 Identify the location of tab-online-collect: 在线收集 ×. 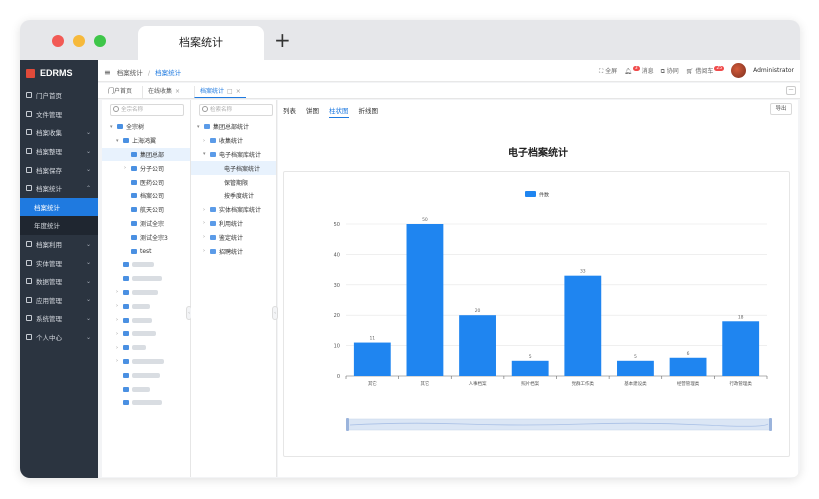
(163, 92).